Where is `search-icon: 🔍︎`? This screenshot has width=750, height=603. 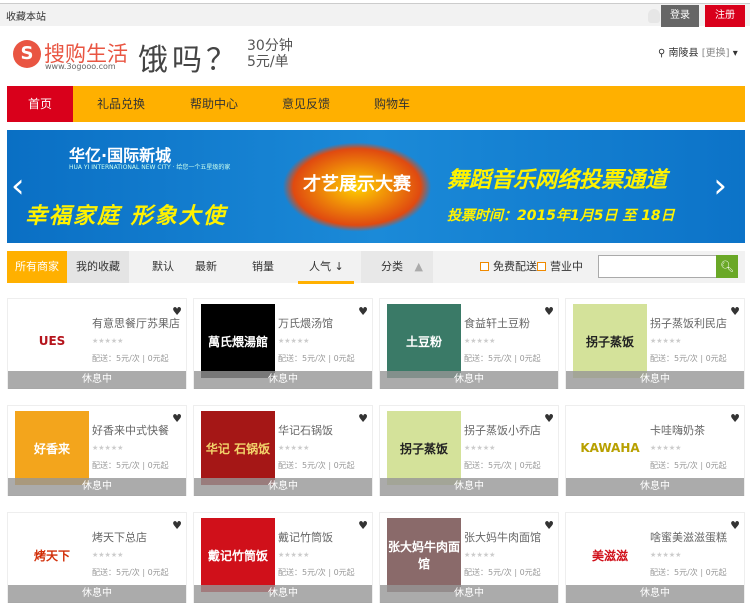 search-icon: 🔍︎ is located at coordinates (727, 266).